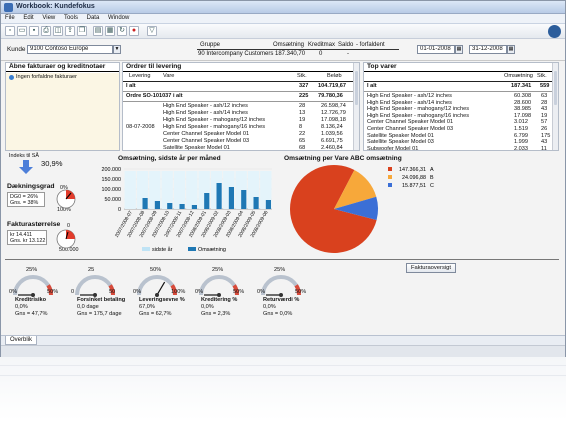 The width and height of the screenshot is (566, 448). Describe the element at coordinates (93, 17) in the screenshot. I see `menu-data: Data` at that location.